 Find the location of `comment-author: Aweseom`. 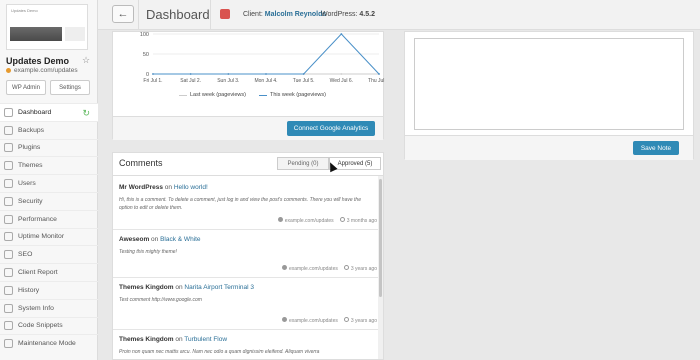

comment-author: Aweseom is located at coordinates (134, 239).